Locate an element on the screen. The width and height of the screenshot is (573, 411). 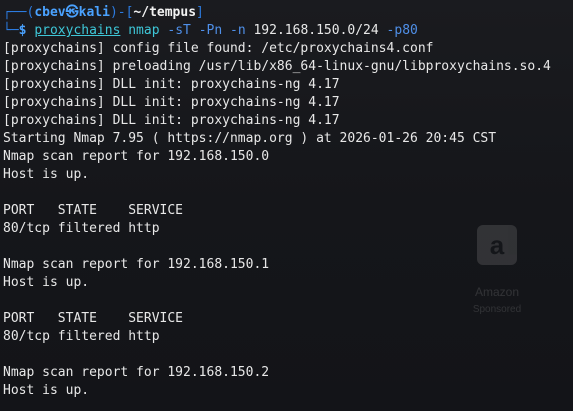
command-option: -n is located at coordinates (238, 30).